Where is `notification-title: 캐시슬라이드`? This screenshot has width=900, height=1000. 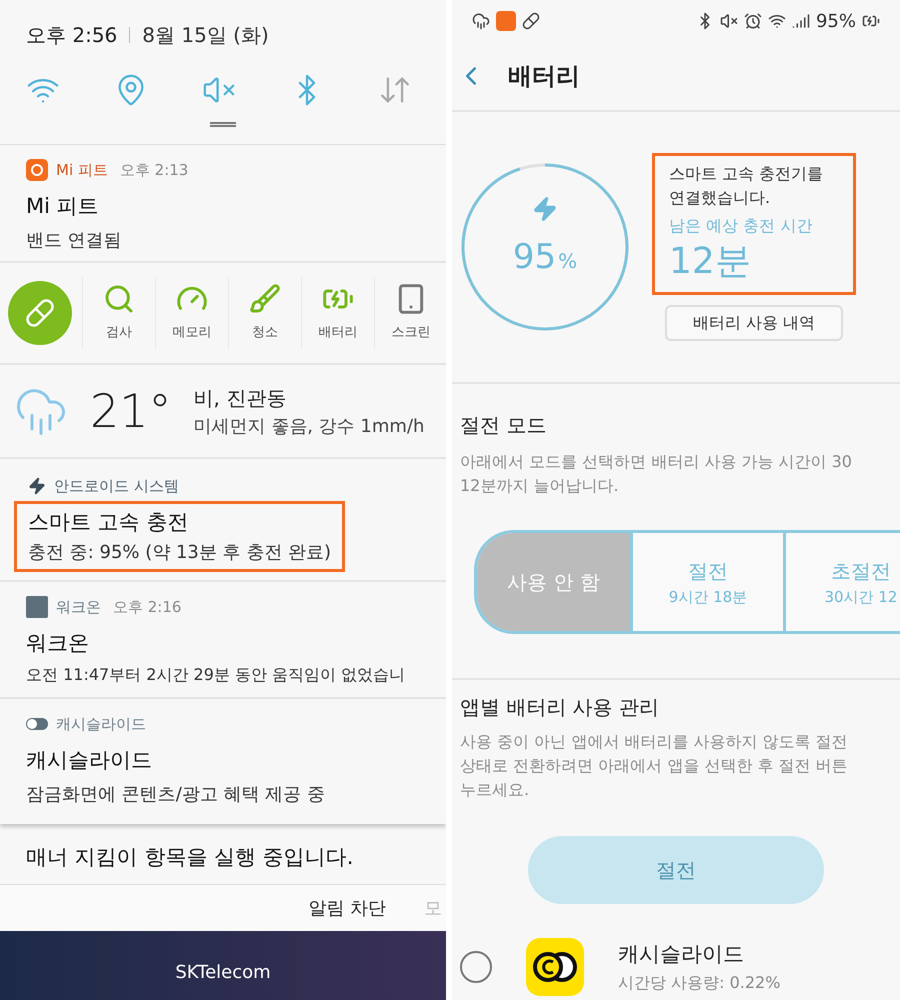 notification-title: 캐시슬라이드 is located at coordinates (89, 760).